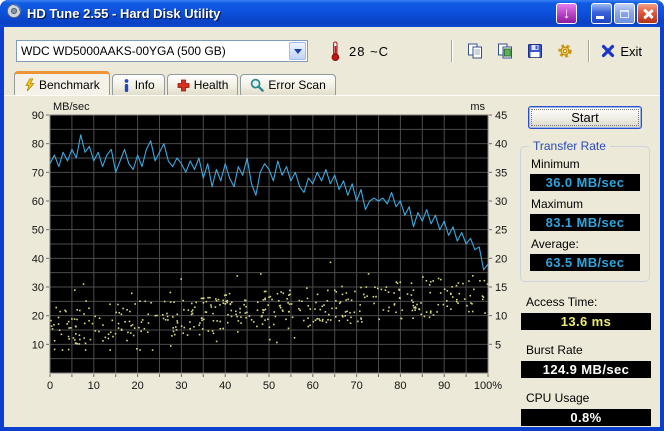  Describe the element at coordinates (144, 85) in the screenshot. I see `tab-info-label: Info` at that location.